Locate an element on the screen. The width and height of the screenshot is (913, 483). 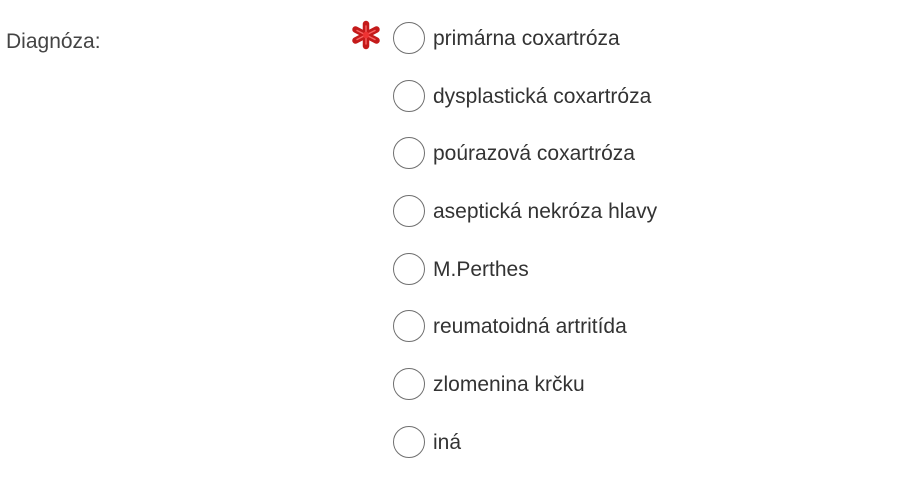
diagnosis-option-pourazova-coxartroza: poúrazová coxartróza is located at coordinates (525, 153).